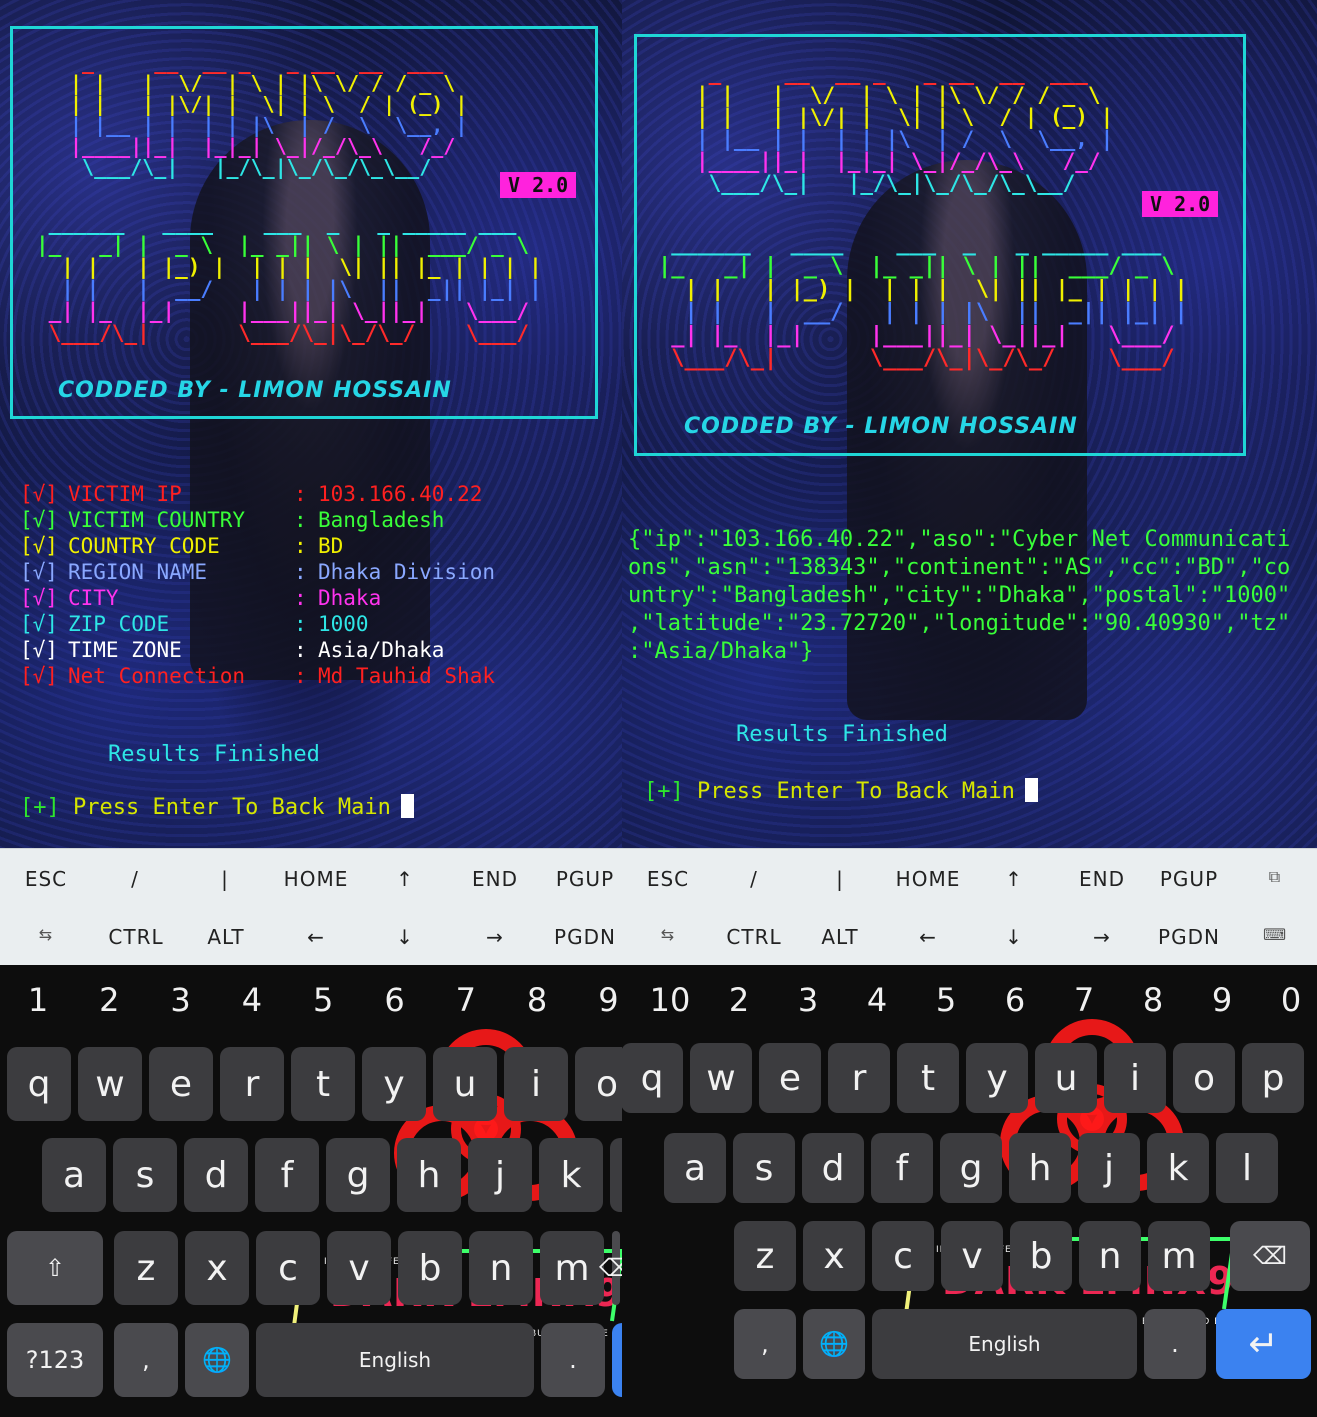 This screenshot has width=1317, height=1417. What do you see at coordinates (55, 1360) in the screenshot?
I see `symbols-key: ?123` at bounding box center [55, 1360].